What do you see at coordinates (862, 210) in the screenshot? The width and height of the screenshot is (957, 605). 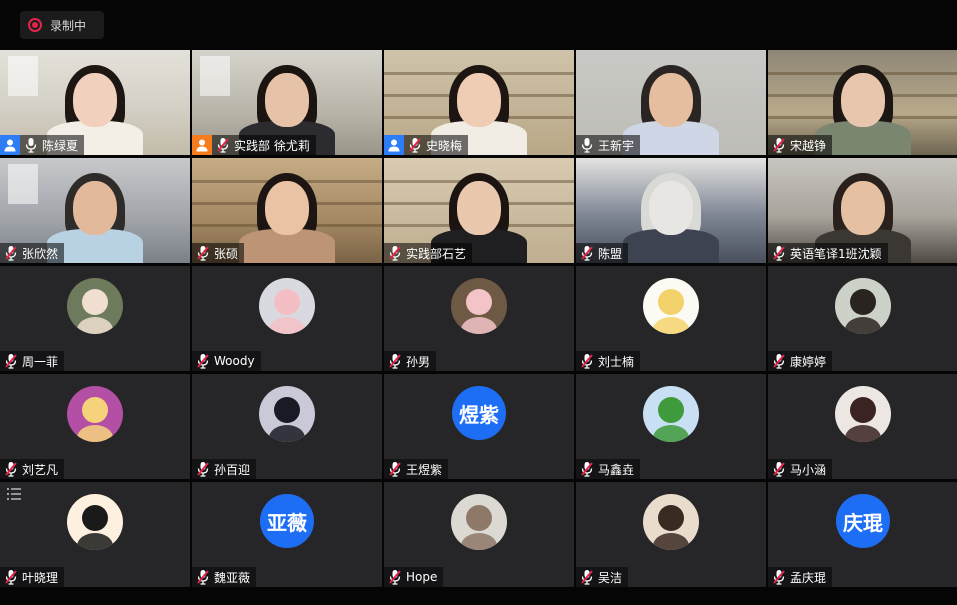 I see `participant-tile: 英语笔译1班沈颖` at bounding box center [862, 210].